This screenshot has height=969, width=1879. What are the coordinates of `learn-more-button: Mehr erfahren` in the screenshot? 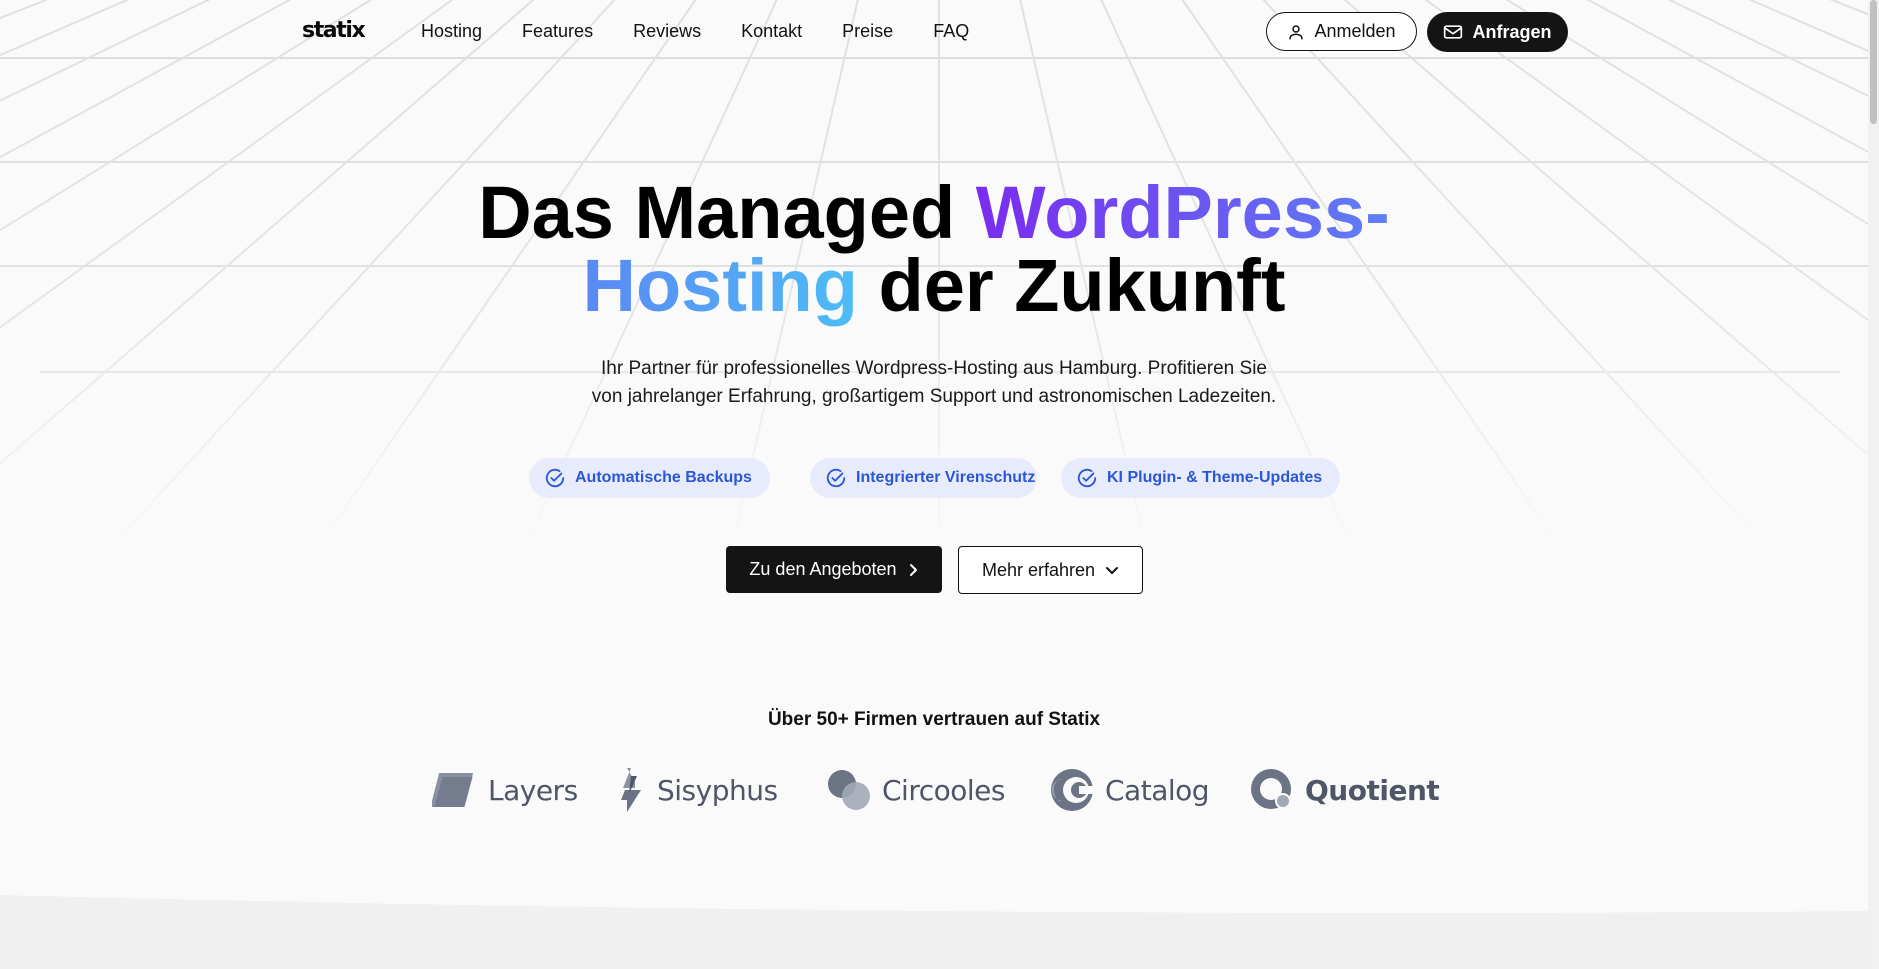 It's located at (1050, 570).